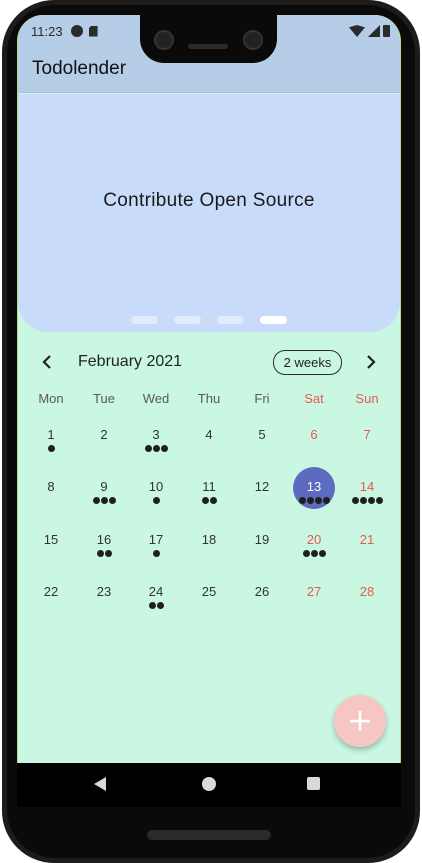 This screenshot has width=422, height=863. Describe the element at coordinates (367, 558) in the screenshot. I see `day-cell: 21` at that location.